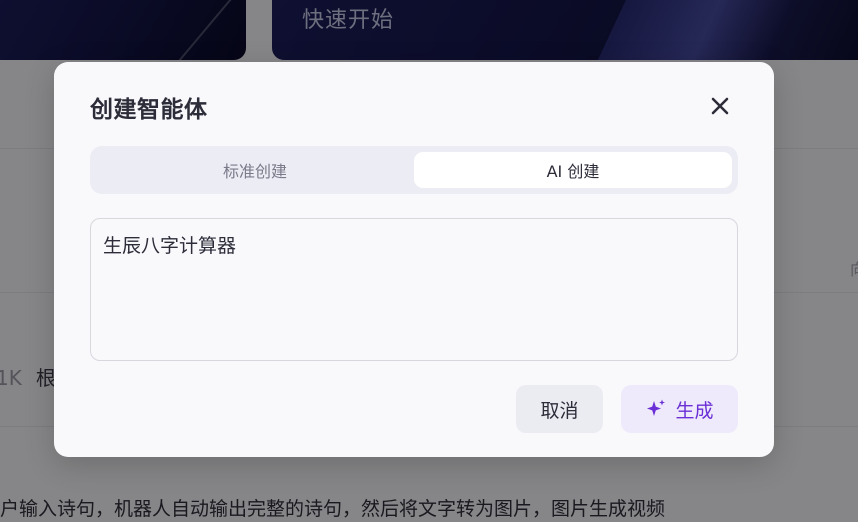 This screenshot has width=858, height=522. I want to click on close-icon, so click(720, 106).